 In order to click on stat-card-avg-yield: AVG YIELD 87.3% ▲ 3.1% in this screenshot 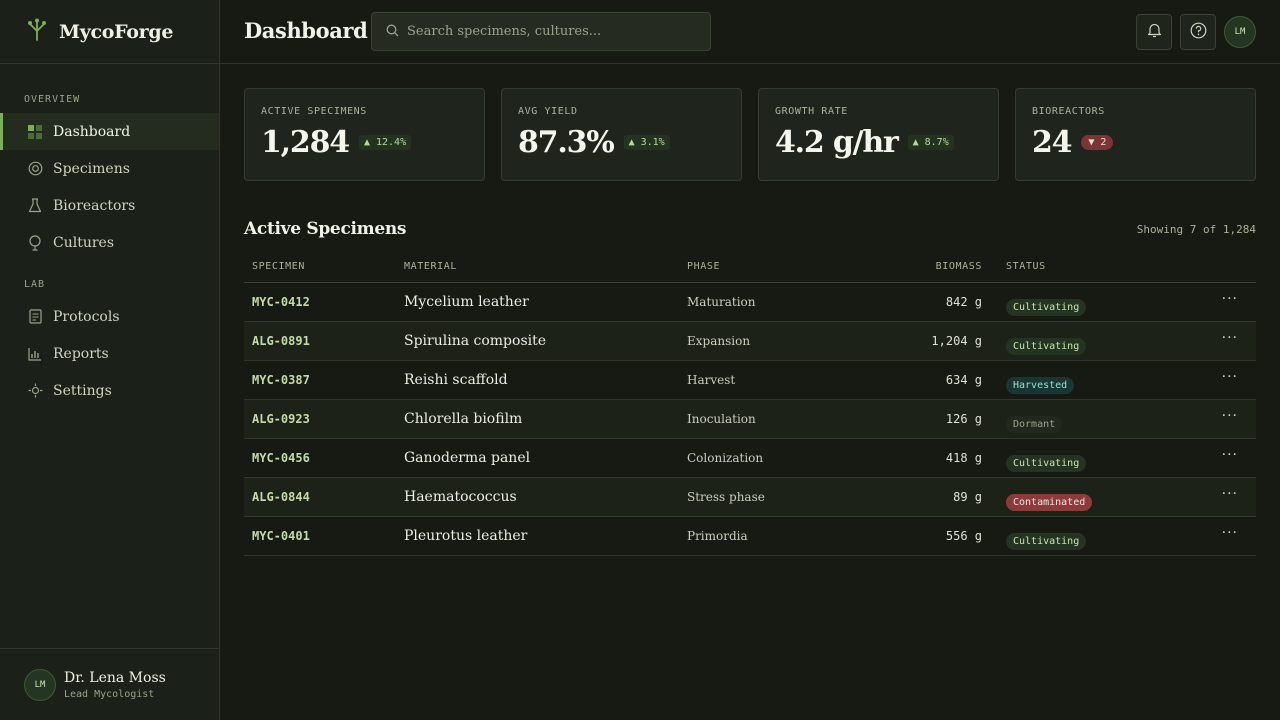, I will do `click(621, 134)`.